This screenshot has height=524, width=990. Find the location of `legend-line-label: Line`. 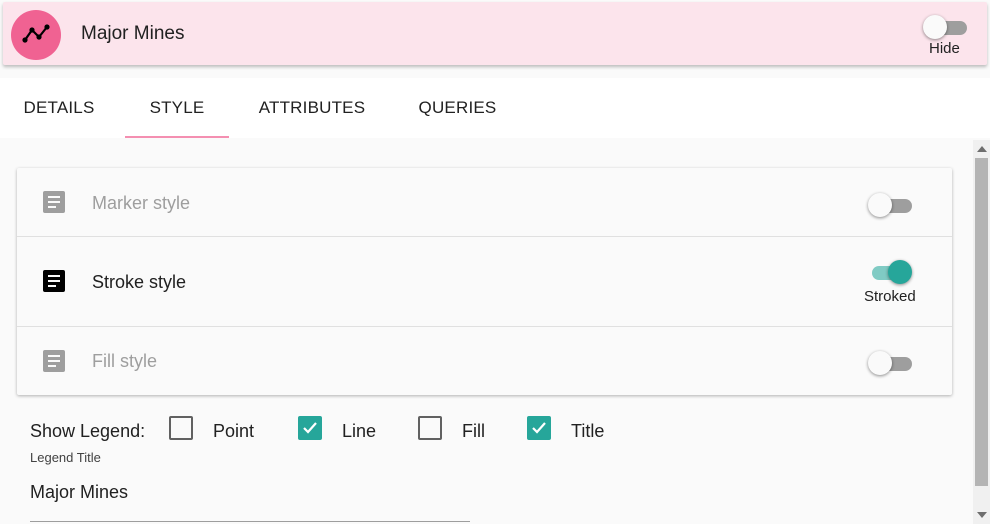

legend-line-label: Line is located at coordinates (359, 431).